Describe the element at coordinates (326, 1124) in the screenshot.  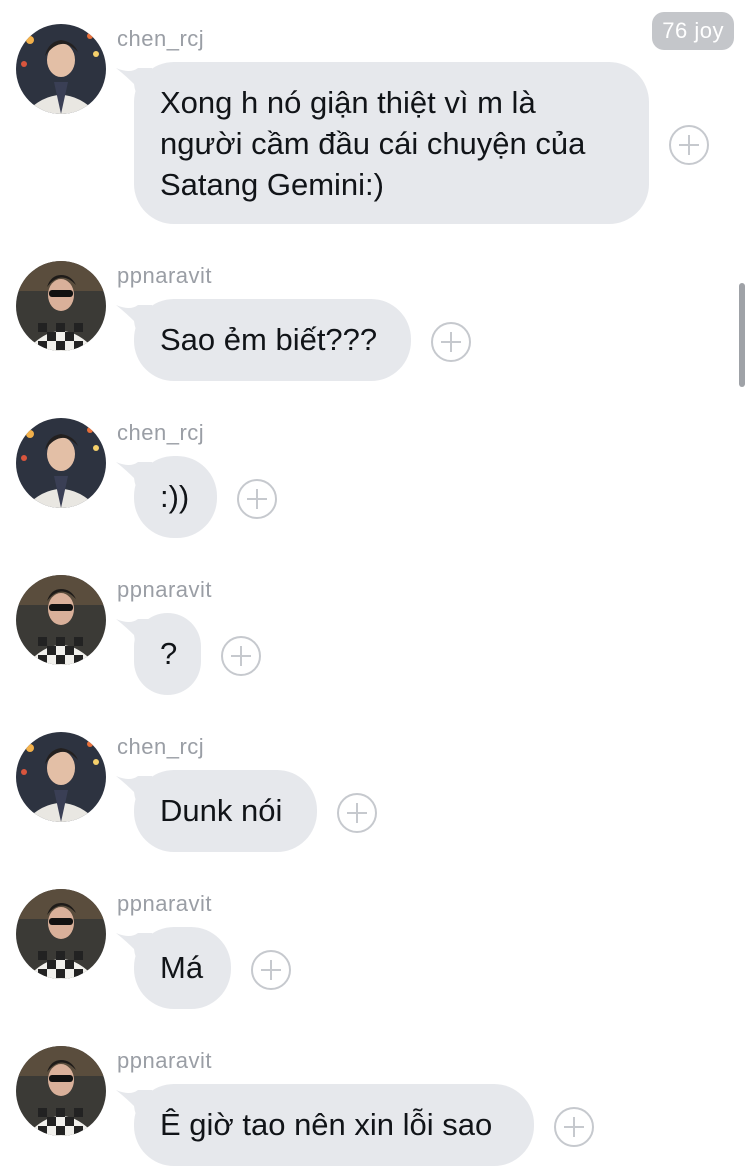
I see `message-text: Ê giờ tao nên xin lỗi sao` at that location.